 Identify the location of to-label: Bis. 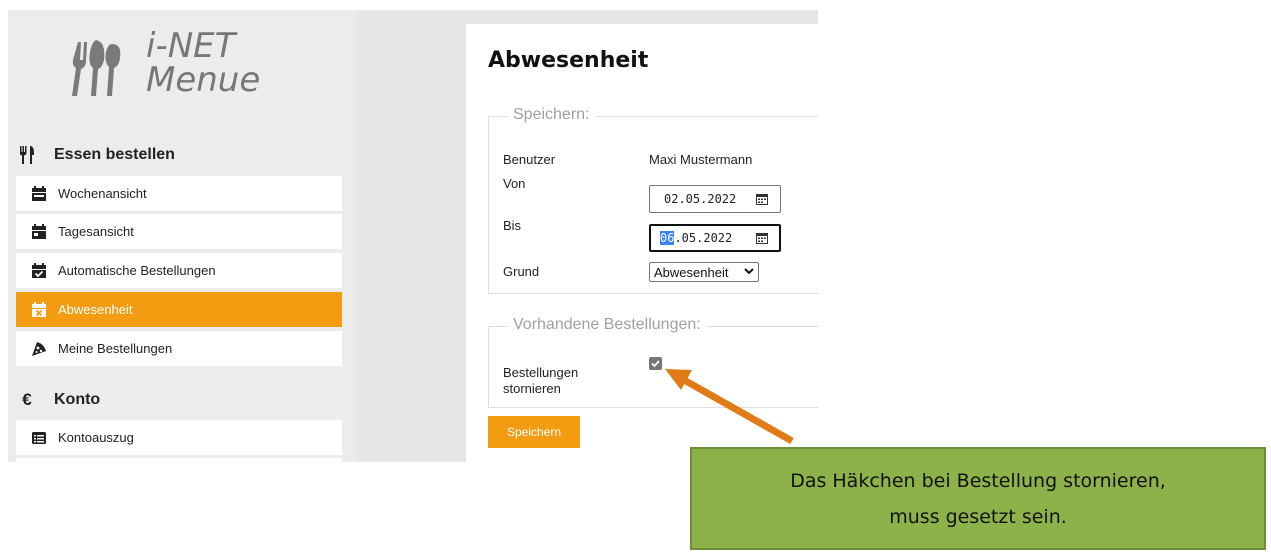
(512, 225).